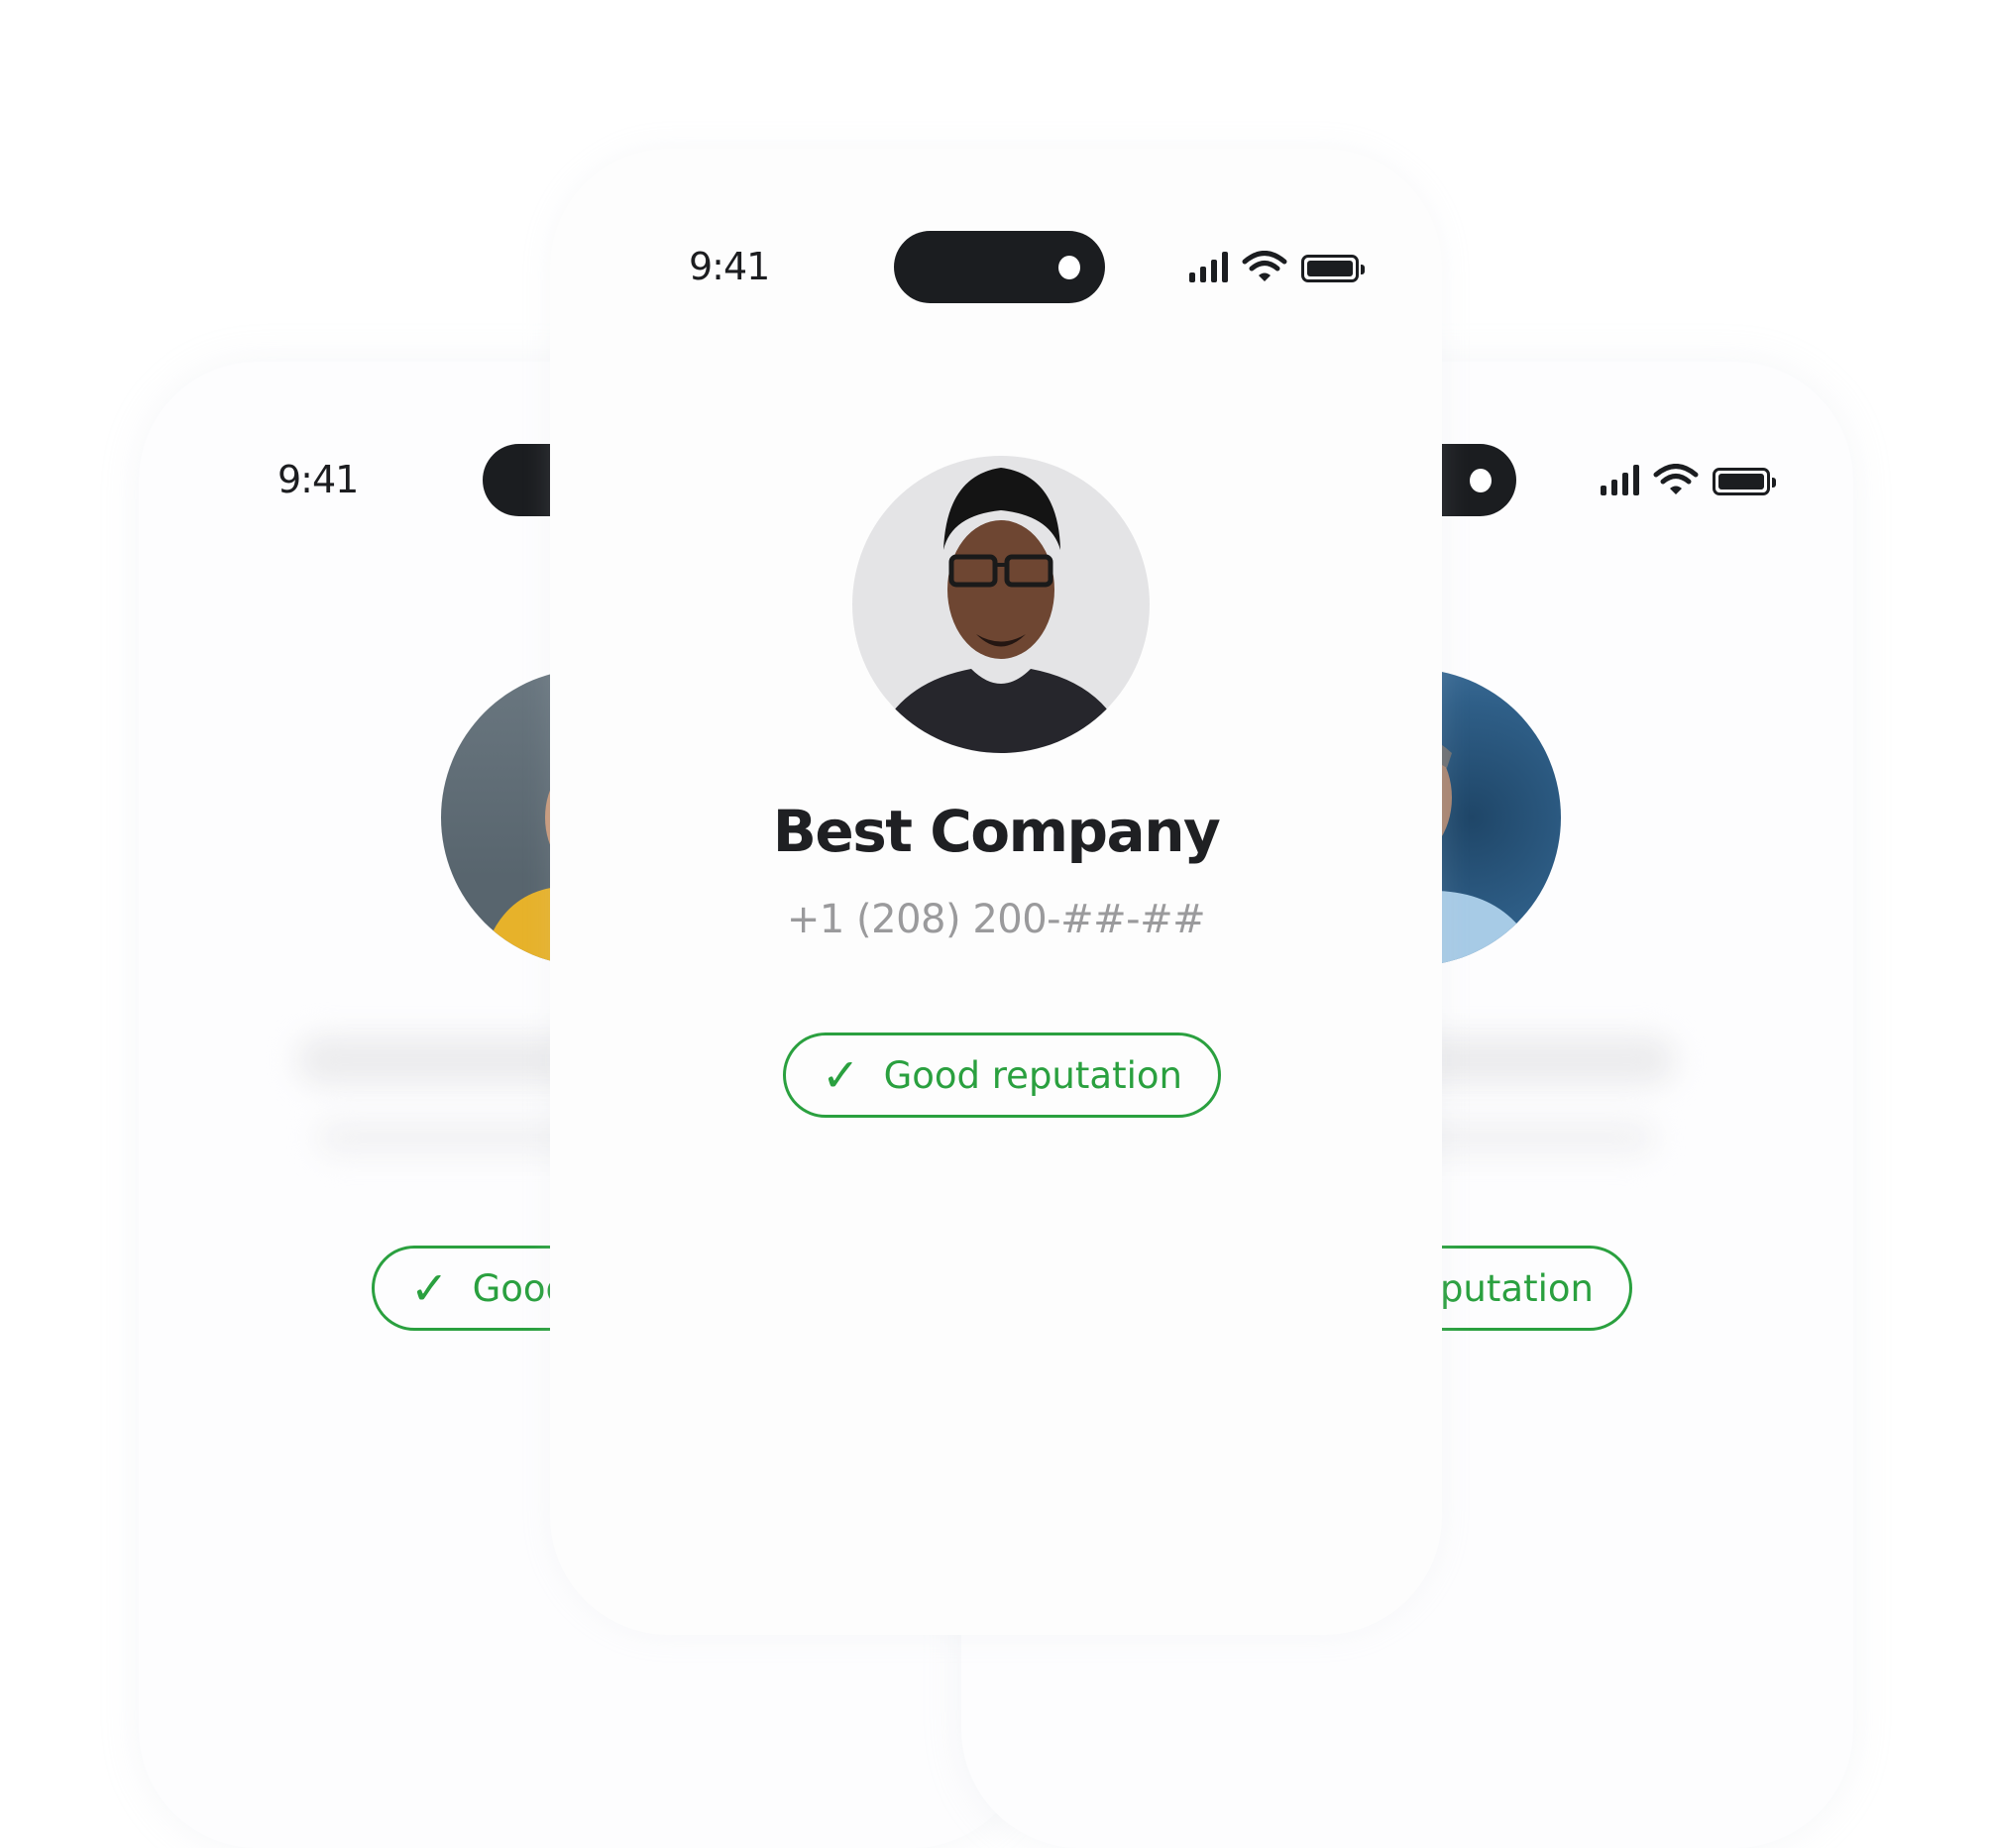  I want to click on avatar, so click(1001, 605).